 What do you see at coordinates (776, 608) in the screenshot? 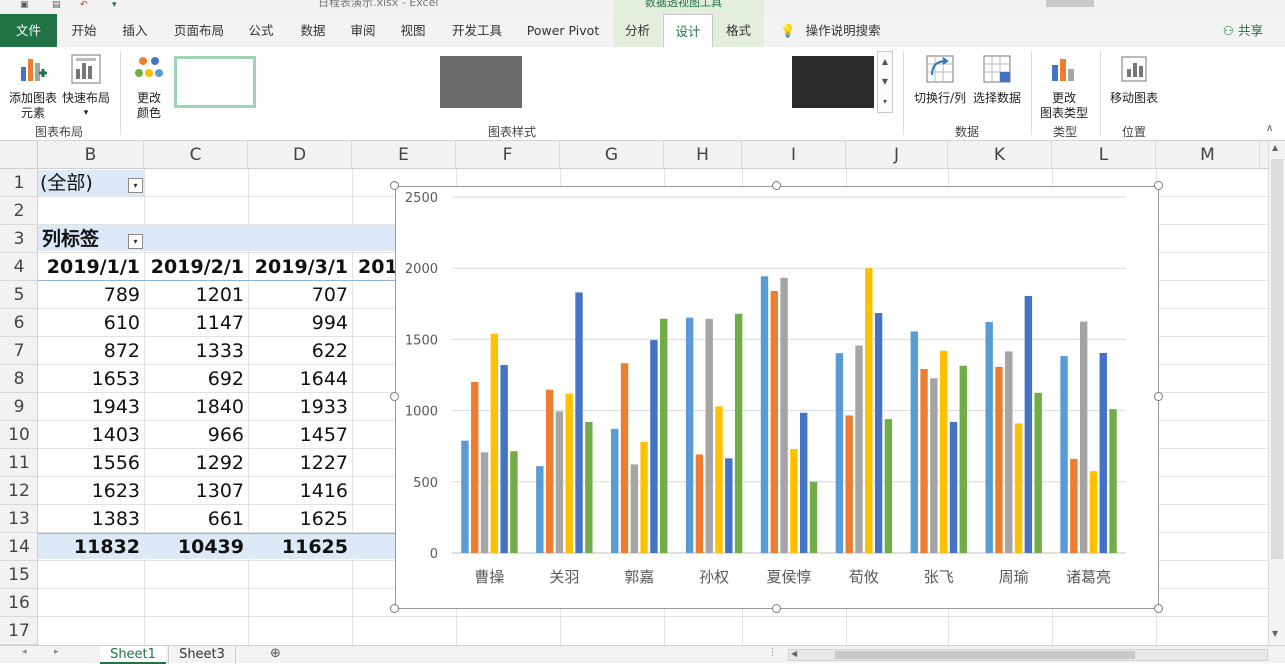
I see `resize-handle-bottom` at bounding box center [776, 608].